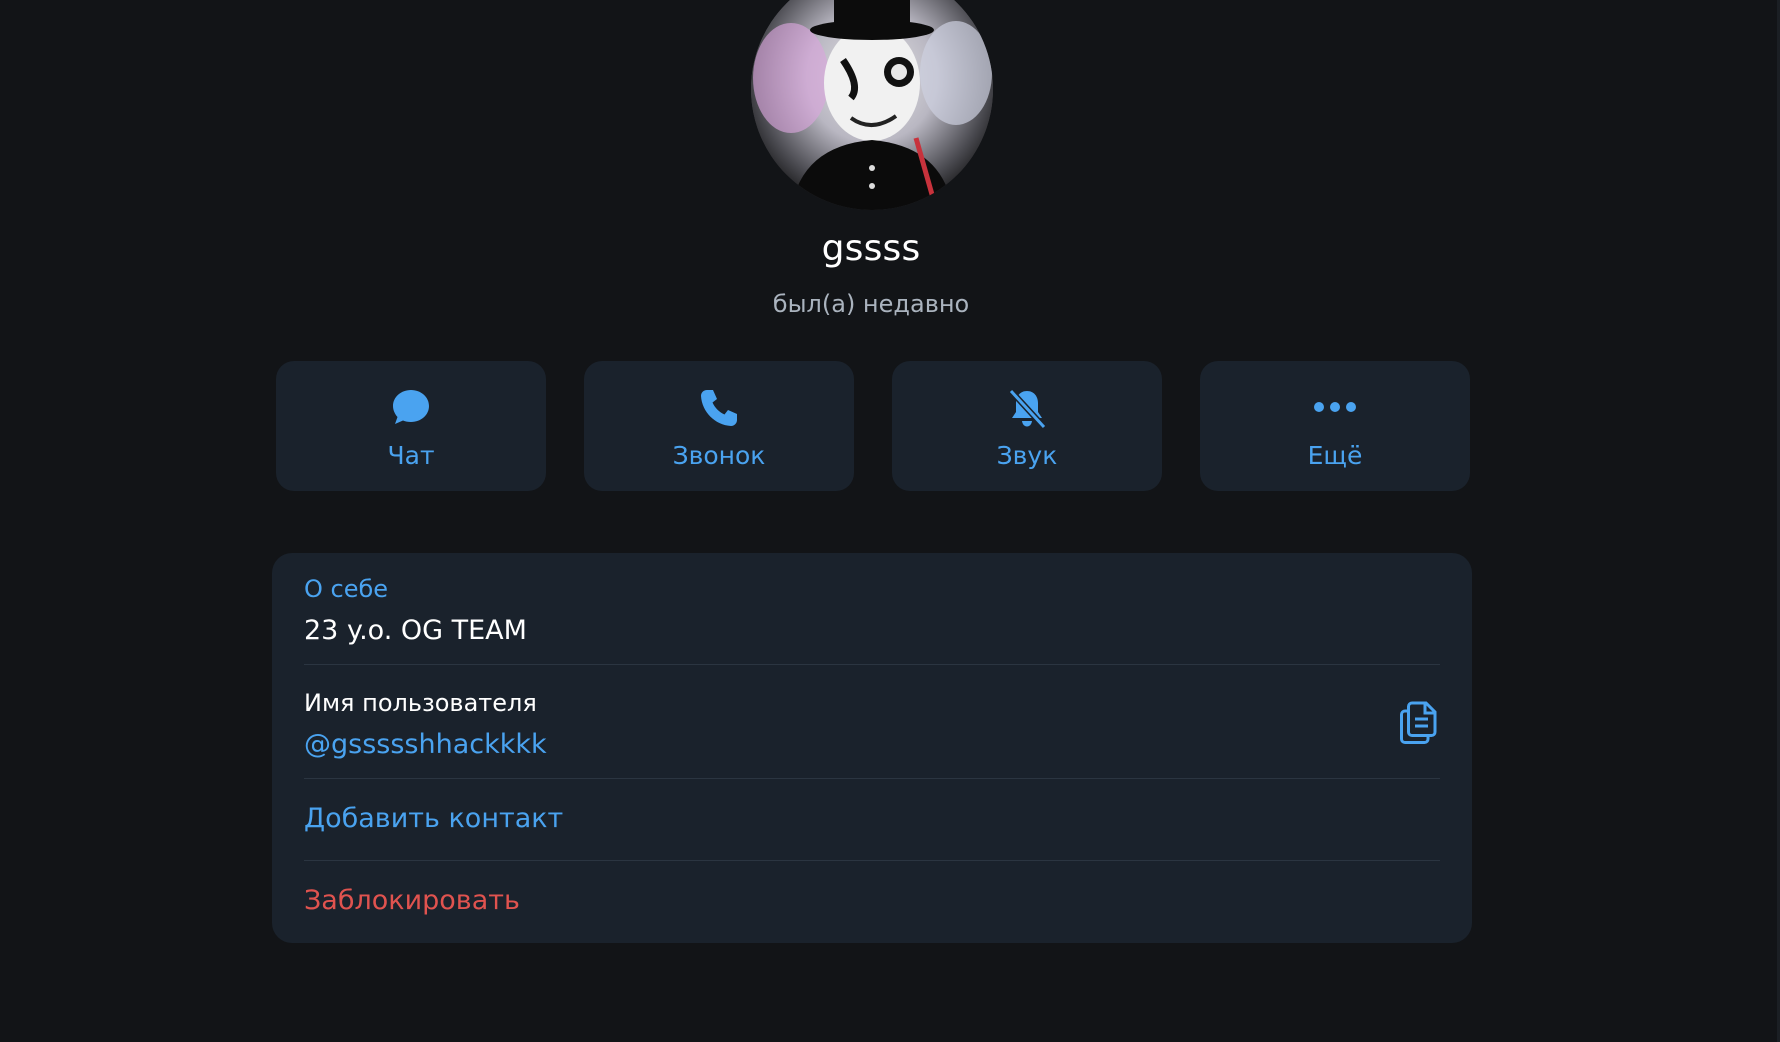 This screenshot has height=1042, width=1780. What do you see at coordinates (871, 248) in the screenshot?
I see `profile-name: gssss` at bounding box center [871, 248].